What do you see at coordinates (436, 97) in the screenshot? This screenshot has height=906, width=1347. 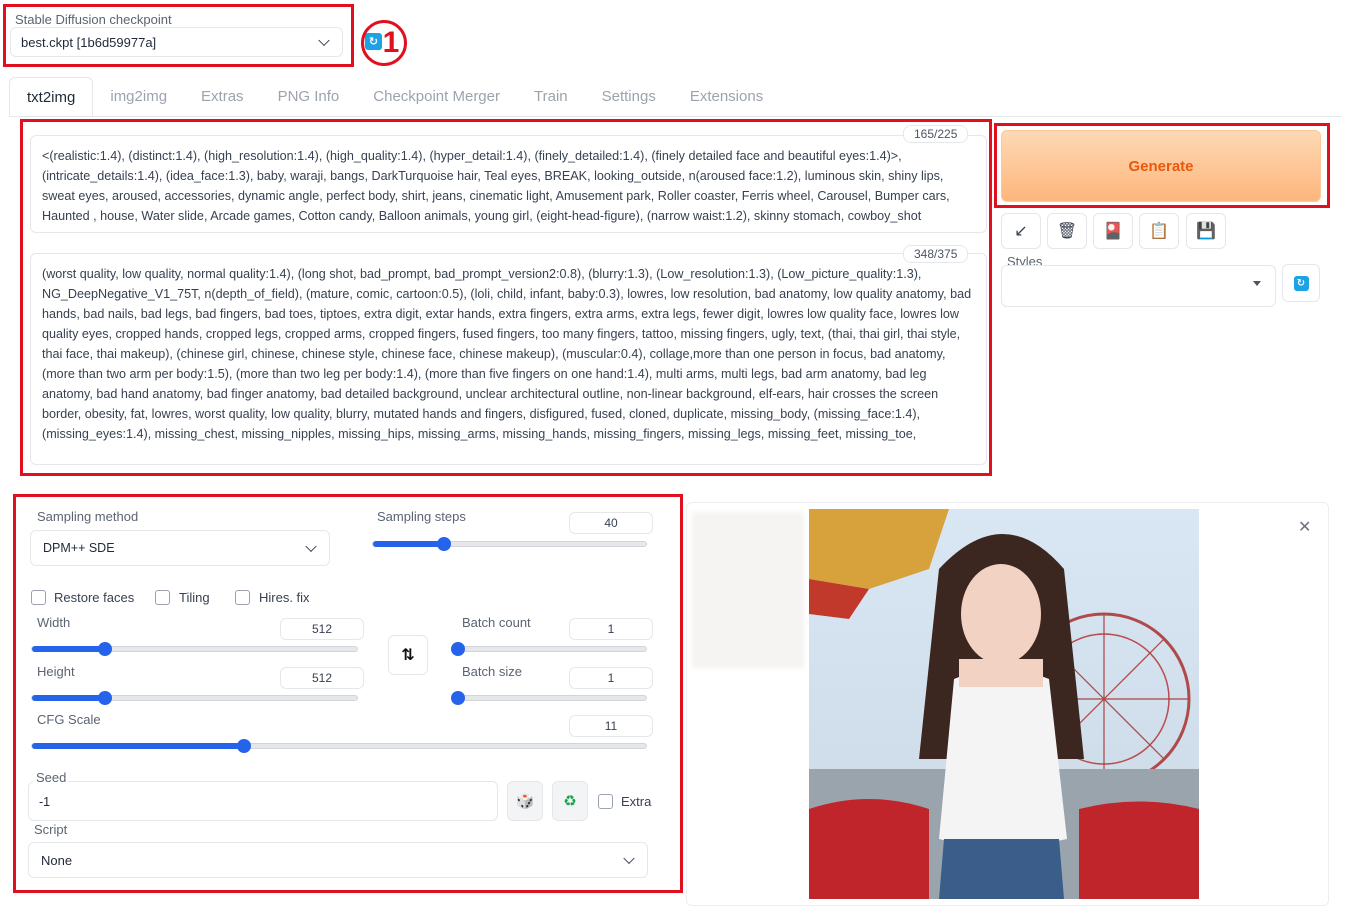 I see `tab-checkpoint-merger: Checkpoint Merger` at bounding box center [436, 97].